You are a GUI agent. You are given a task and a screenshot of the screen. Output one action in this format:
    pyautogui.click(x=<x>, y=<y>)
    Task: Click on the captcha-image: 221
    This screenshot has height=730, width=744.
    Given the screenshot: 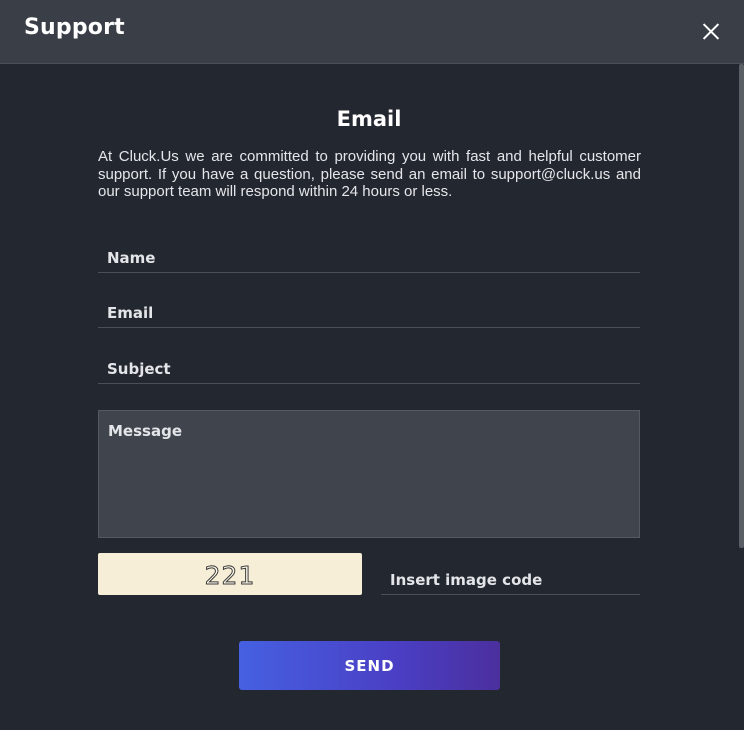 What is the action you would take?
    pyautogui.click(x=230, y=574)
    